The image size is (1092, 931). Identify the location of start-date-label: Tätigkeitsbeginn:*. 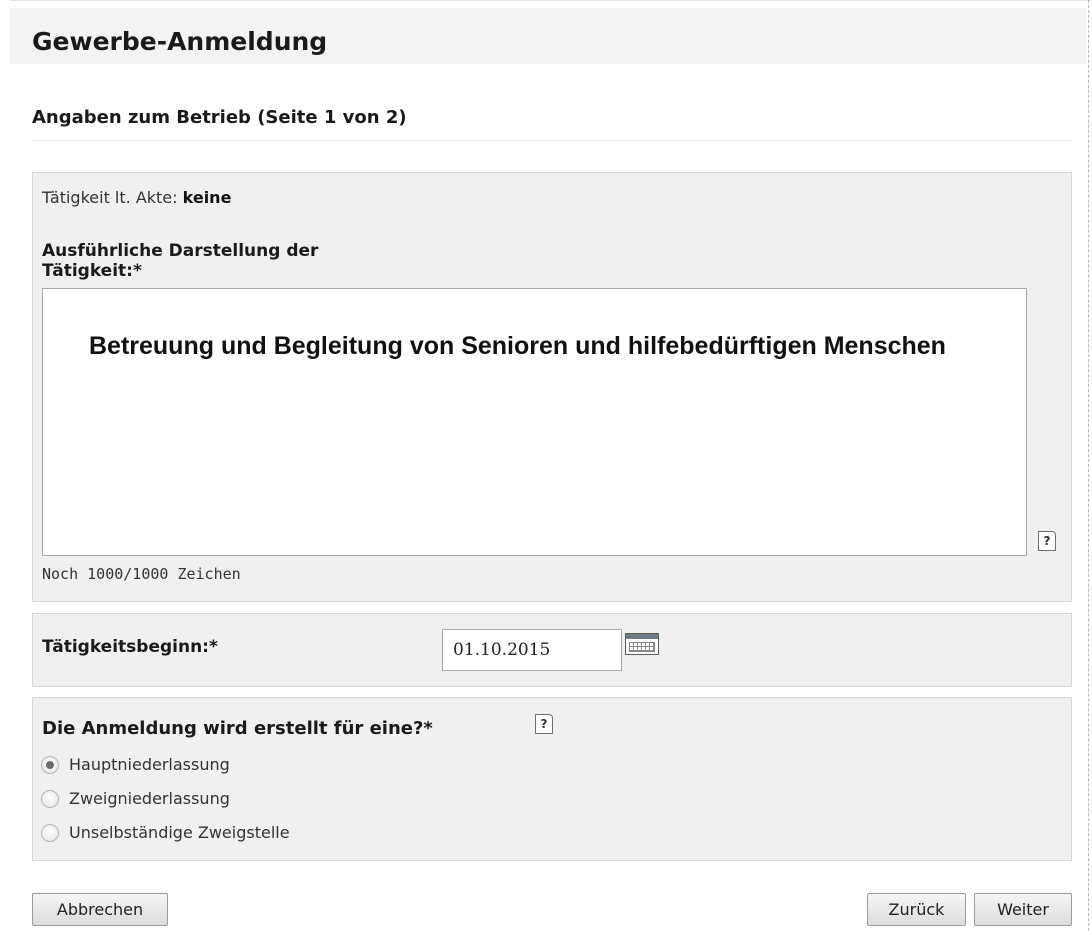
(130, 647).